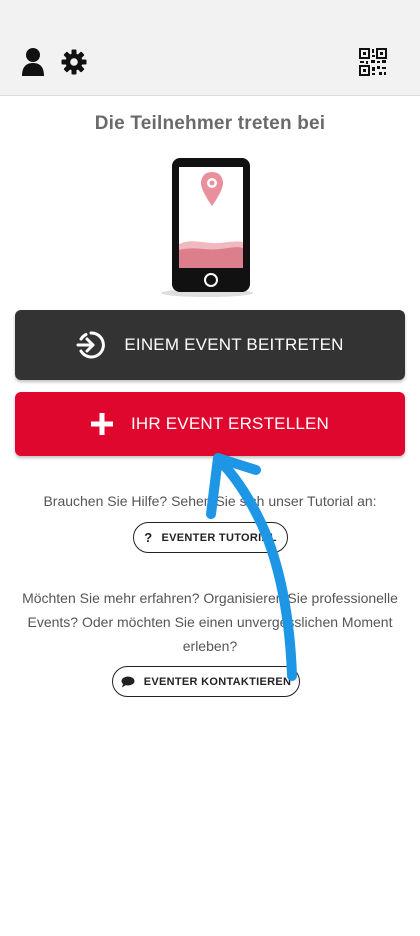  I want to click on tutorial-button: ? EVENTER TUTORIAL, so click(210, 537).